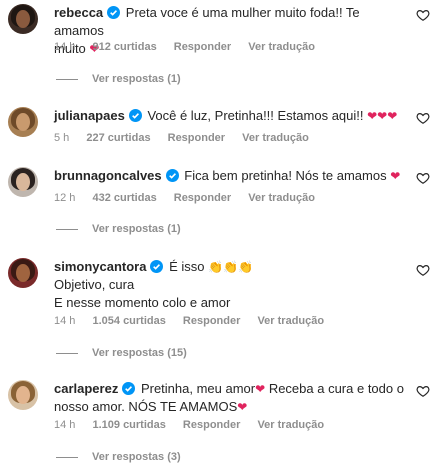  What do you see at coordinates (78, 12) in the screenshot?
I see `username: rebecca` at bounding box center [78, 12].